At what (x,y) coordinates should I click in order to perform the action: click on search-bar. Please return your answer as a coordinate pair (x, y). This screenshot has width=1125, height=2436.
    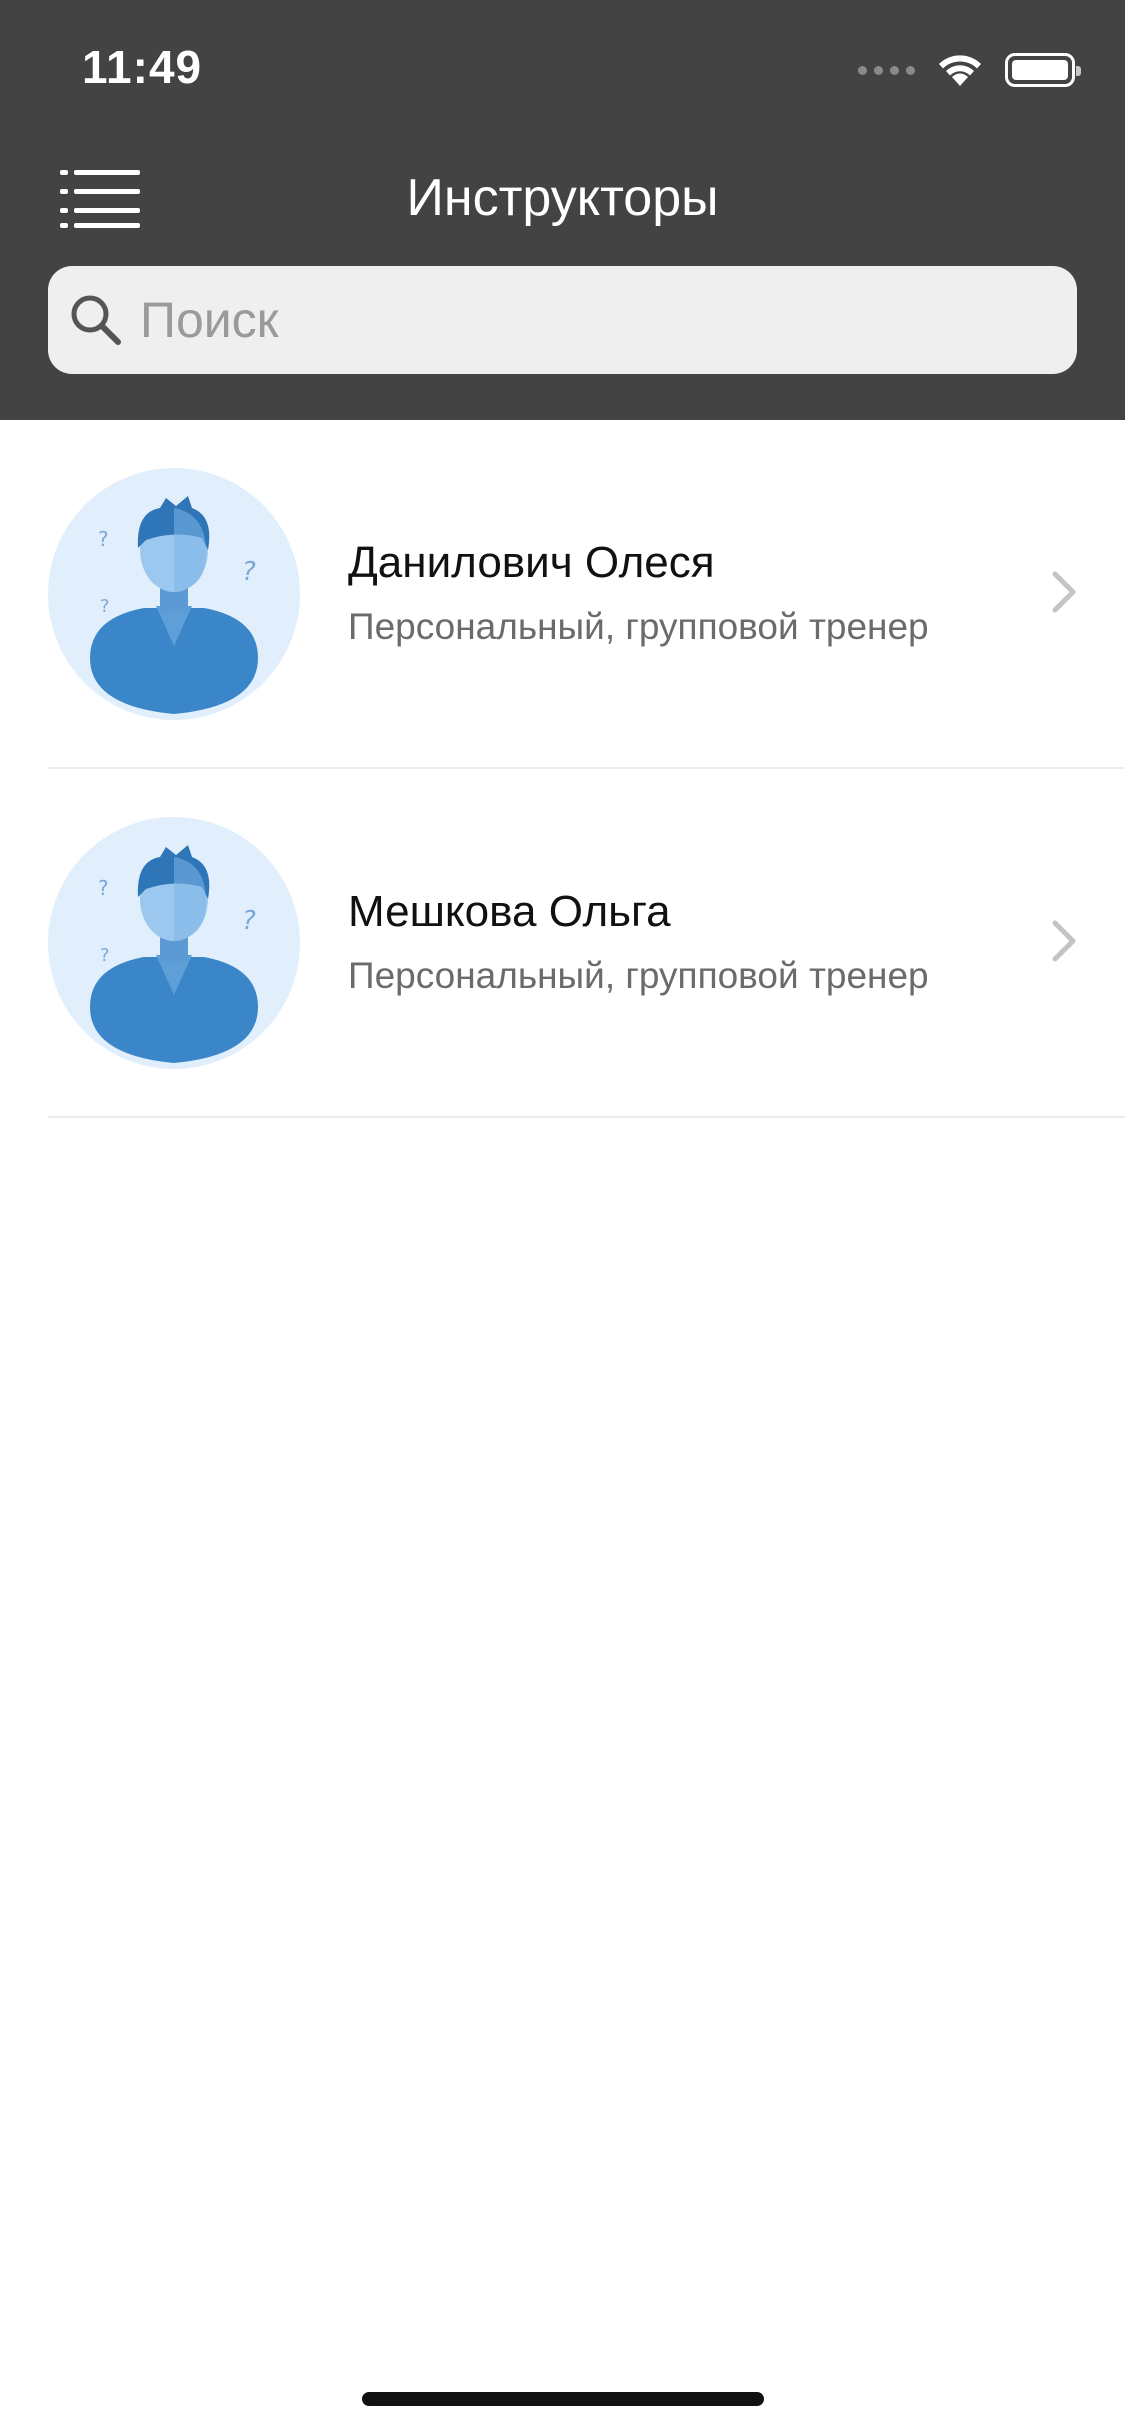
    Looking at the image, I should click on (562, 320).